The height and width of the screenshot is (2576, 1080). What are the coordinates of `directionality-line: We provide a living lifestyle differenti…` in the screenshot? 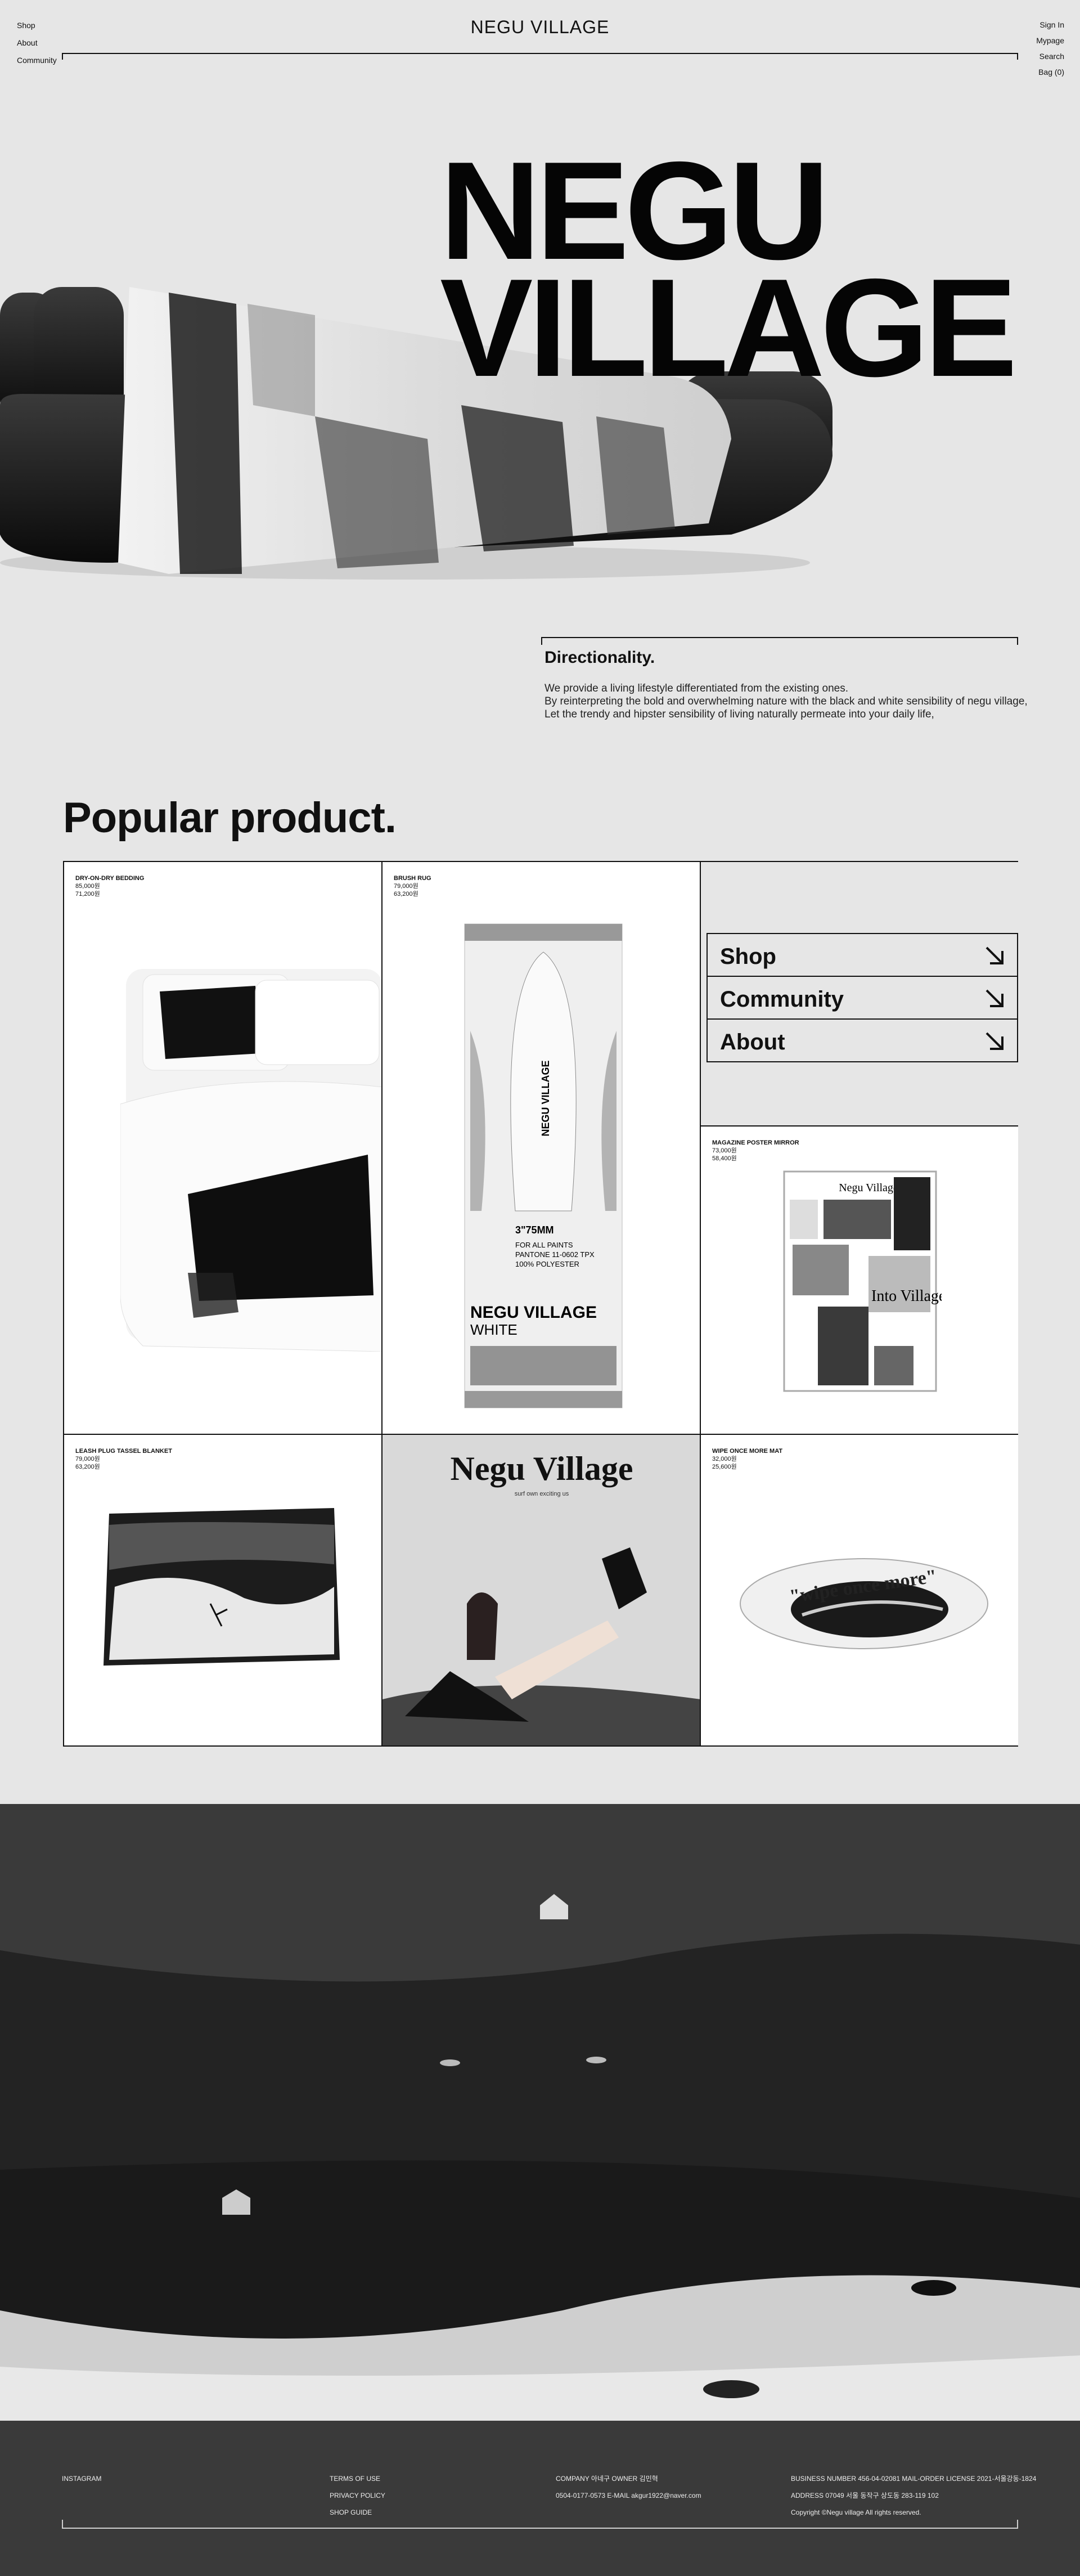 It's located at (696, 688).